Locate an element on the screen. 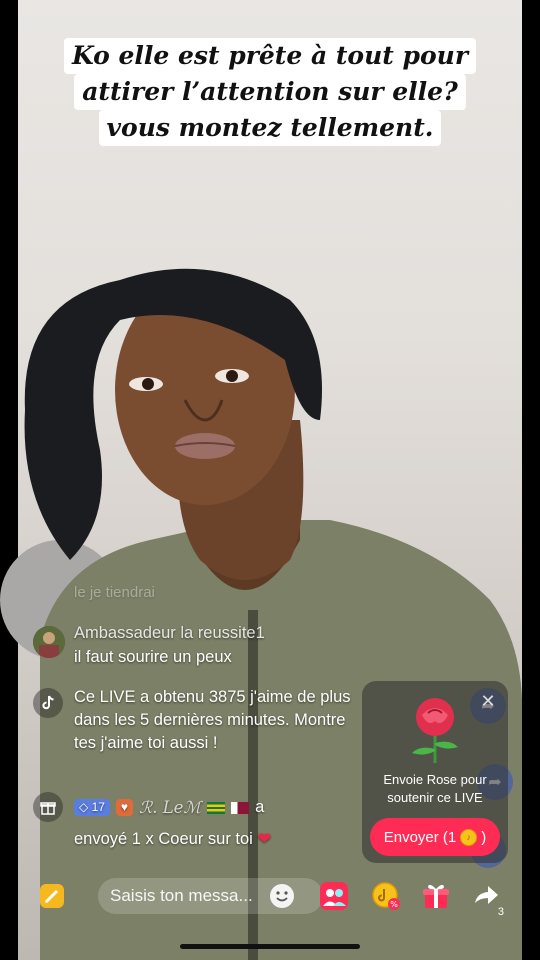  bottom-toolbar: % 3 is located at coordinates (270, 896).